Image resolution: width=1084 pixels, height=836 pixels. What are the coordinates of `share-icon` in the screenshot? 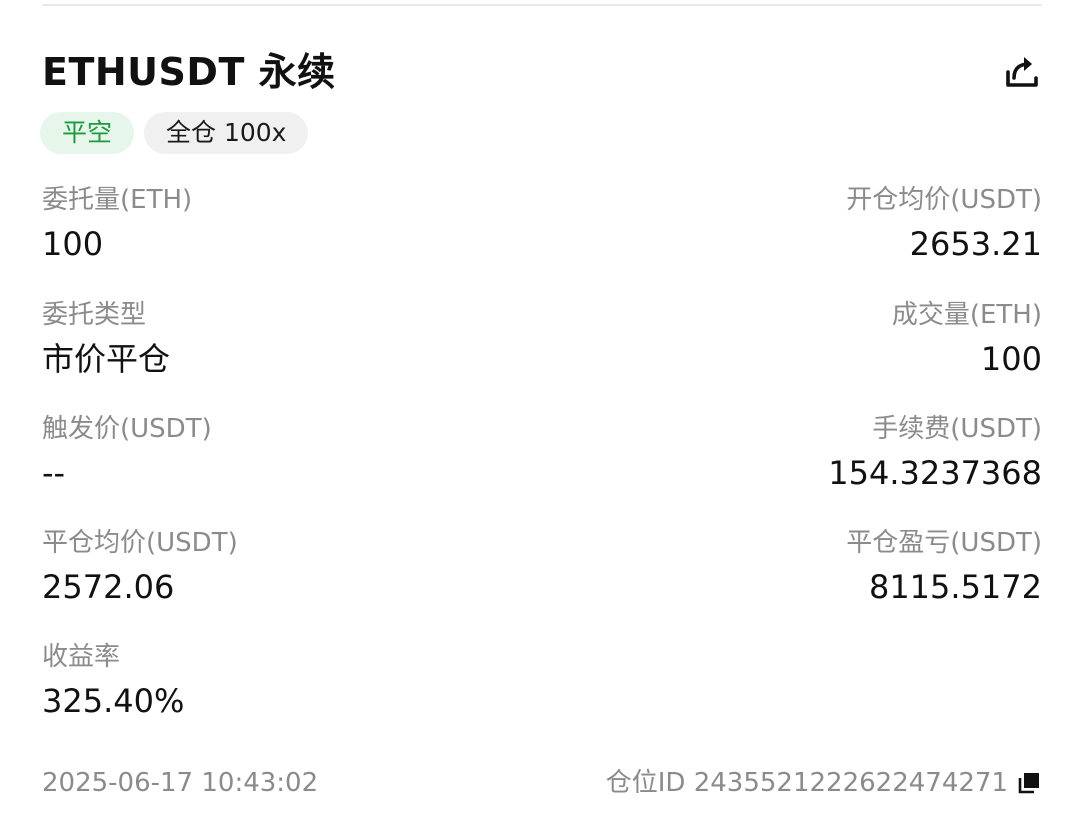 It's located at (1022, 72).